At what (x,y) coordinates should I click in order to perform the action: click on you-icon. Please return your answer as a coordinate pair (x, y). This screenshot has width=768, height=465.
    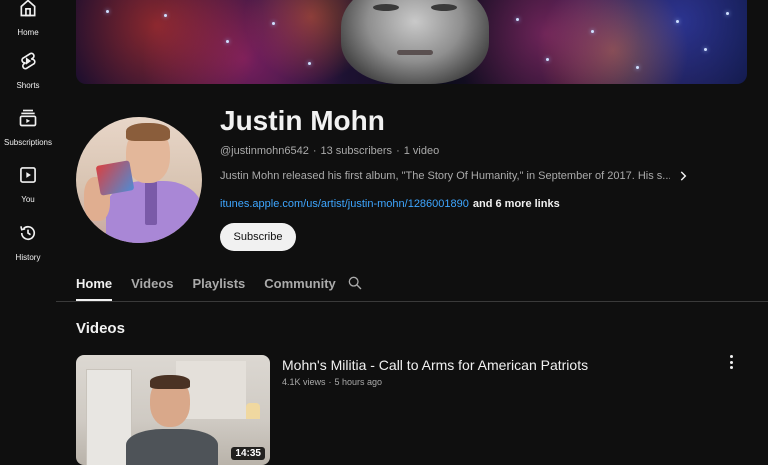
    Looking at the image, I should click on (28, 177).